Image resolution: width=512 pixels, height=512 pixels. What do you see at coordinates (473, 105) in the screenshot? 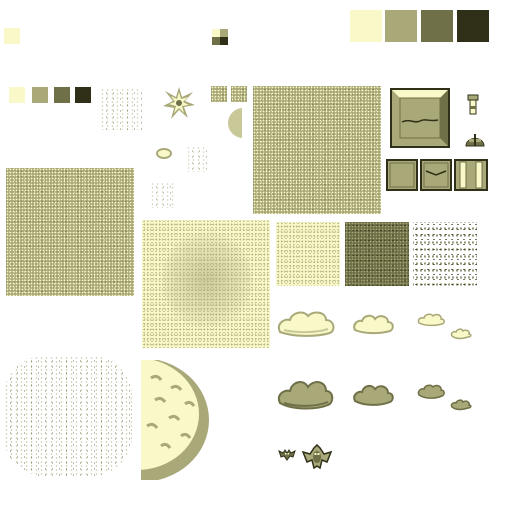
I see `pipe-icon` at bounding box center [473, 105].